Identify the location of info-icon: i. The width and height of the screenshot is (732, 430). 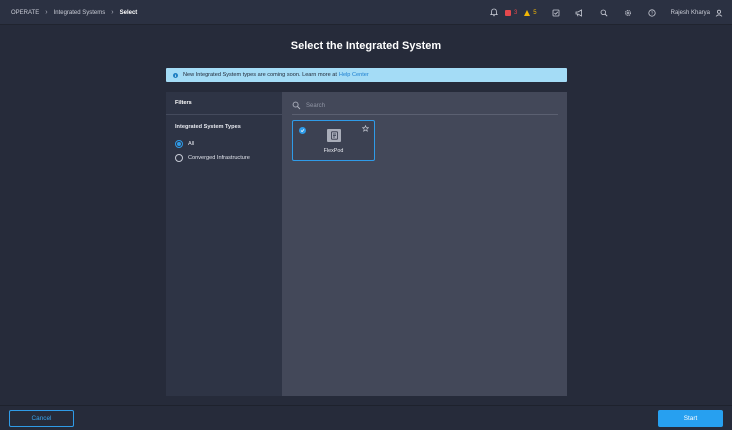
(175, 75).